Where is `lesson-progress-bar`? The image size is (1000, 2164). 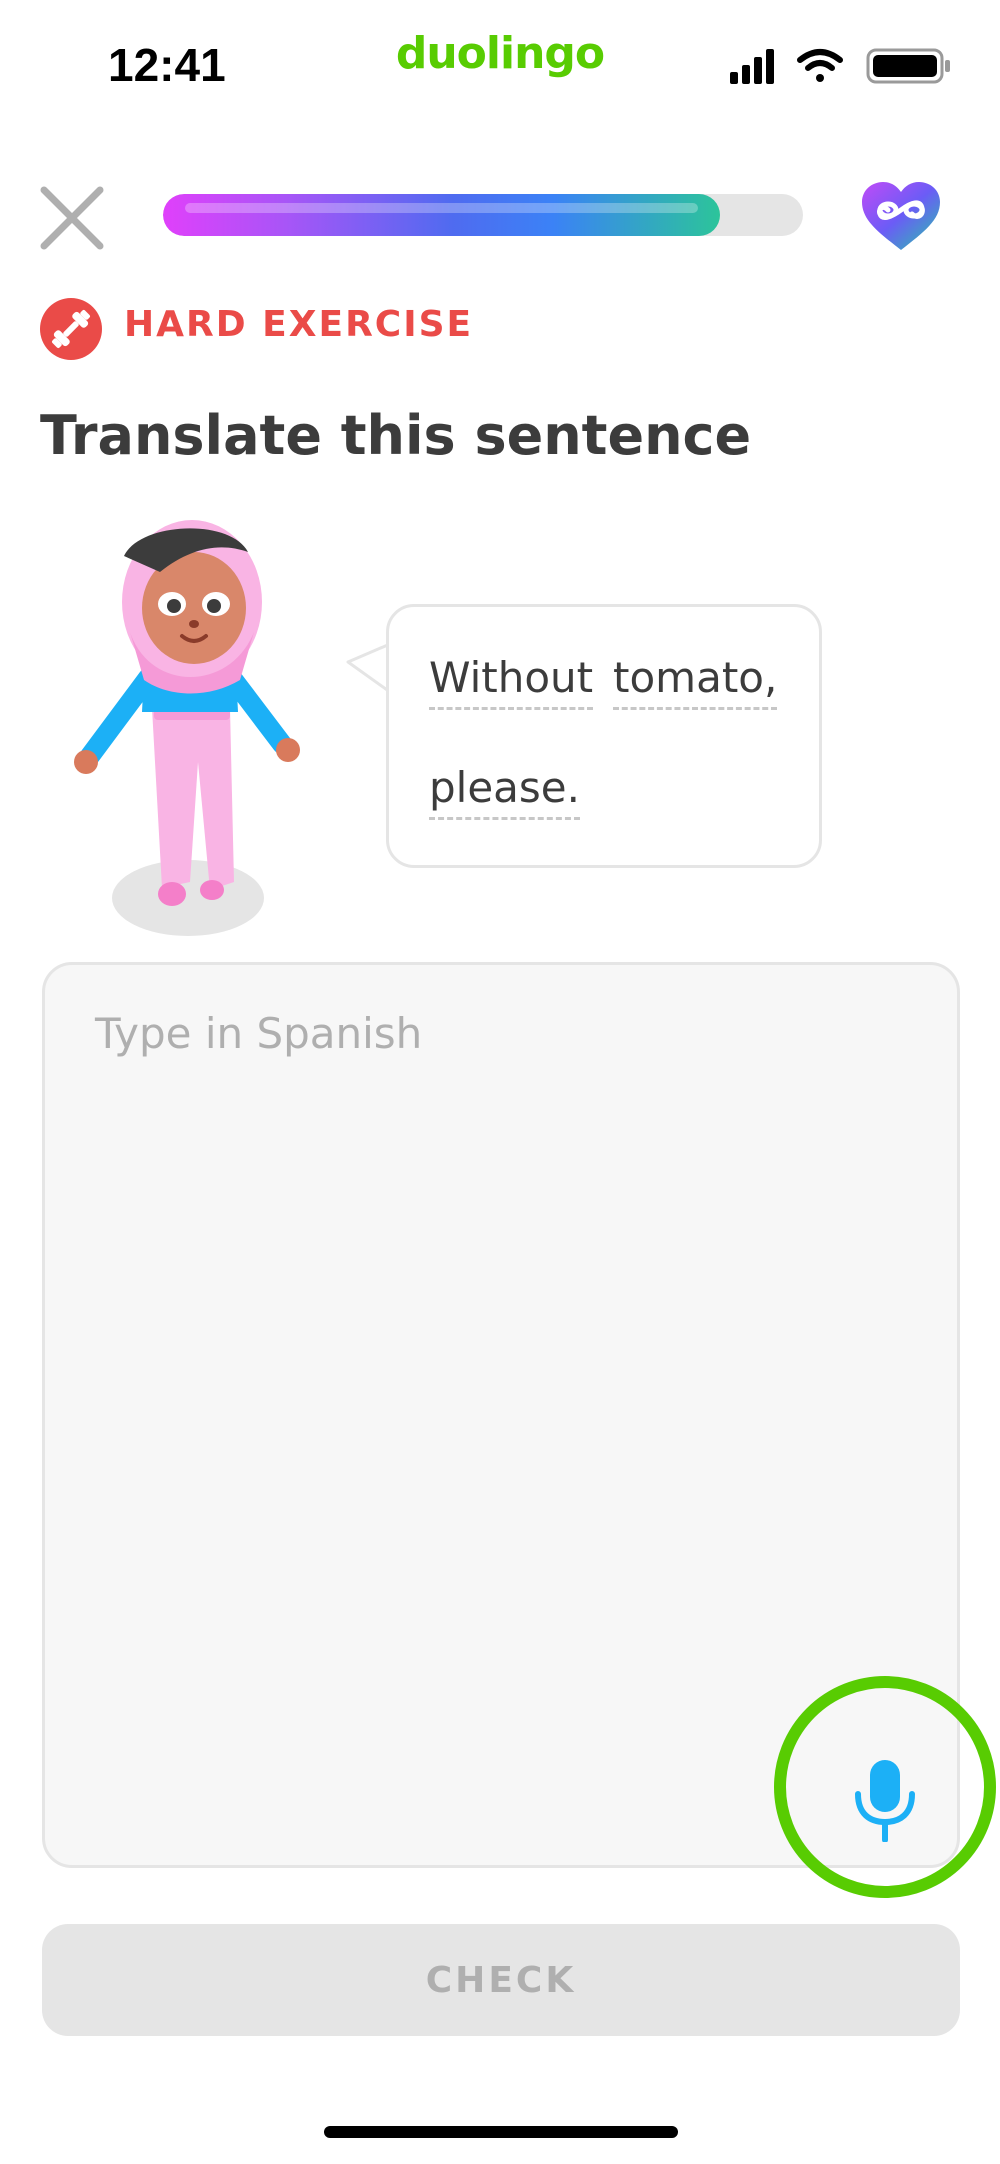
lesson-progress-bar is located at coordinates (483, 215).